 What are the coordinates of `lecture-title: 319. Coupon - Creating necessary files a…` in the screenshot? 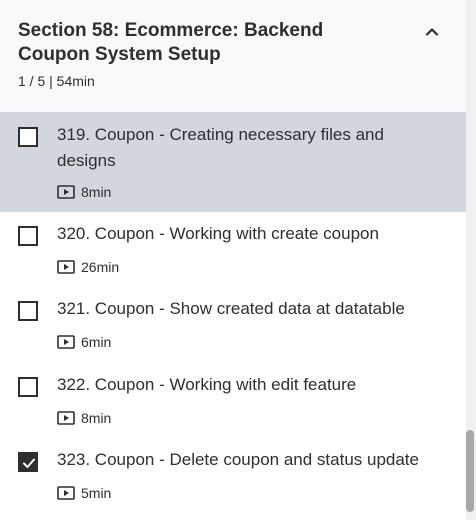 It's located at (220, 147).